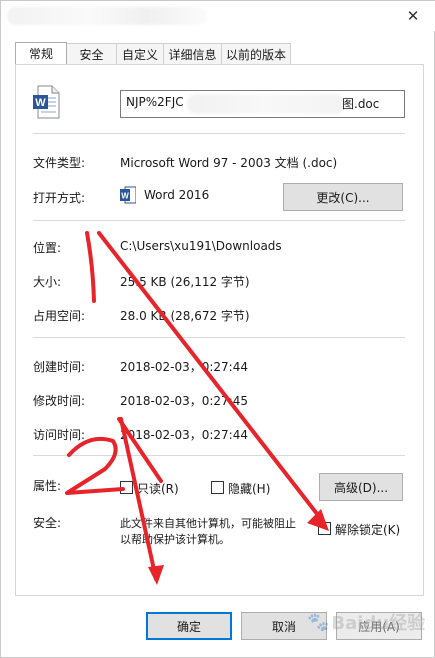 The image size is (435, 658). I want to click on attributes-label: 属性:, so click(47, 486).